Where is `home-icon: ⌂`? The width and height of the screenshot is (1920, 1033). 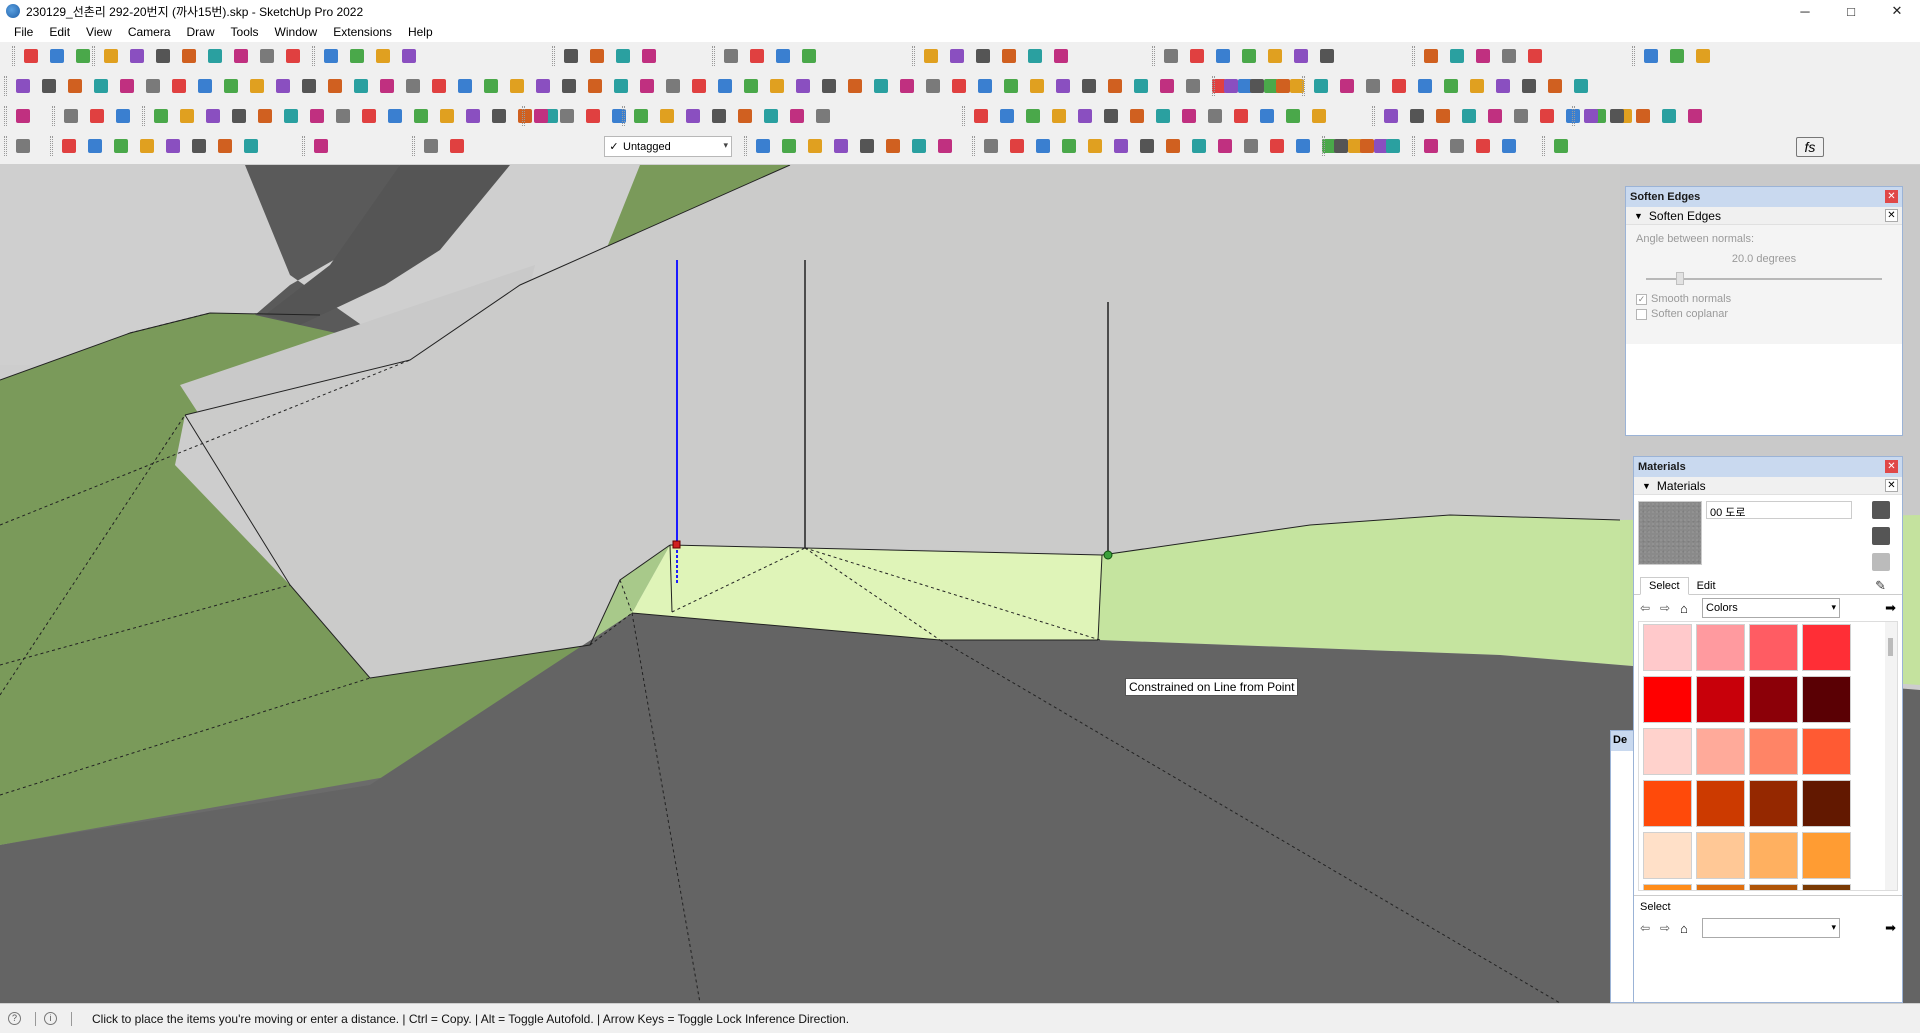
home-icon: ⌂ is located at coordinates (1688, 928).